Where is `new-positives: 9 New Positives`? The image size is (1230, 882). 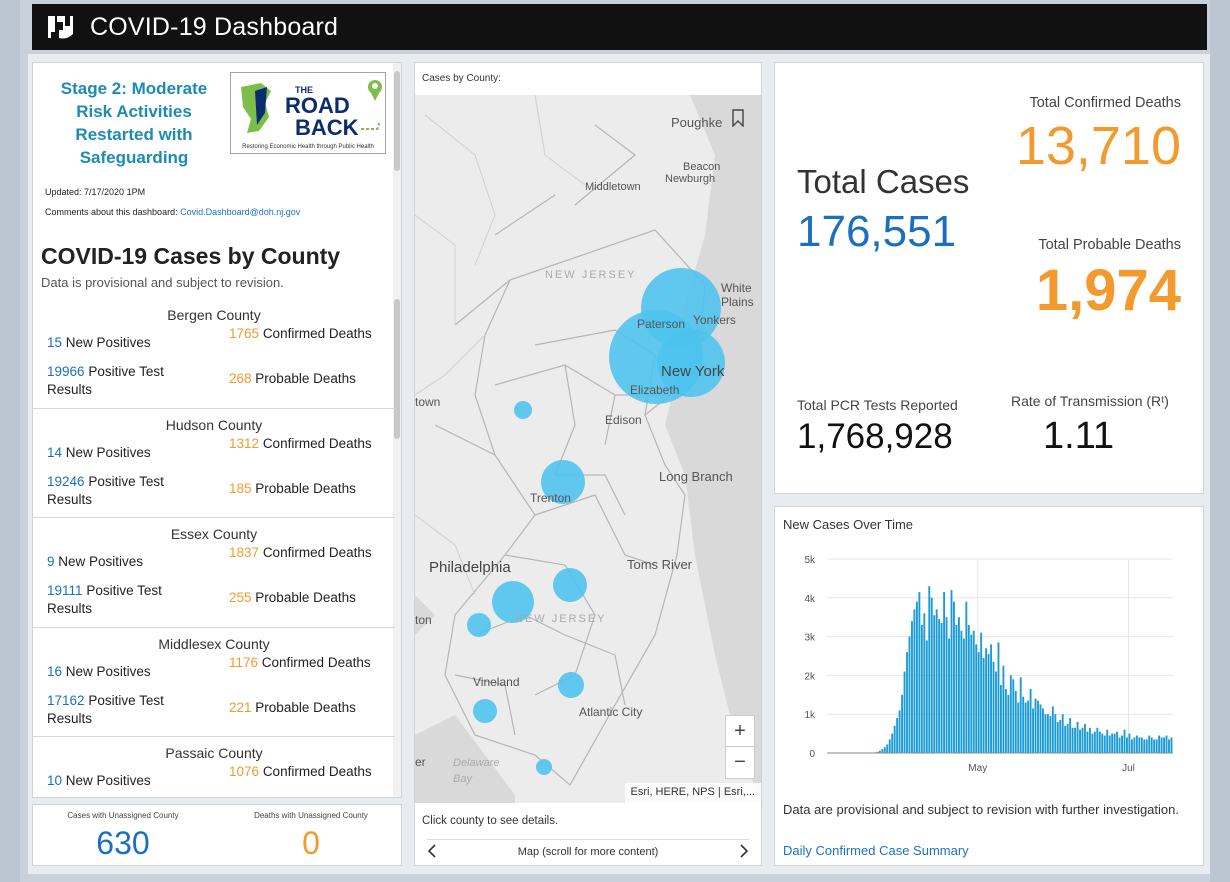
new-positives: 9 New Positives is located at coordinates (95, 561).